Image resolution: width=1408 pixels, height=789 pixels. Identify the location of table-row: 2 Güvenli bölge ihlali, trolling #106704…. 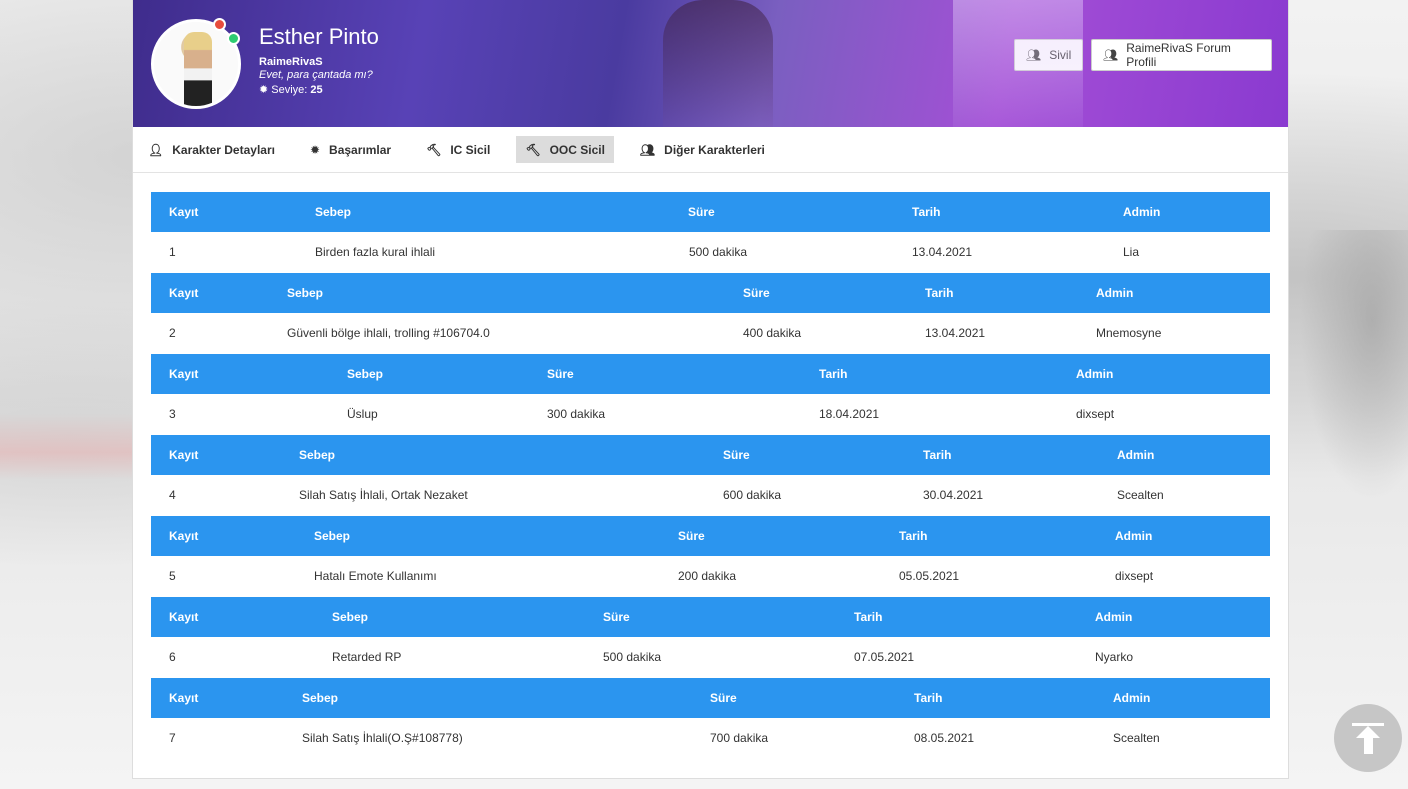
(710, 333).